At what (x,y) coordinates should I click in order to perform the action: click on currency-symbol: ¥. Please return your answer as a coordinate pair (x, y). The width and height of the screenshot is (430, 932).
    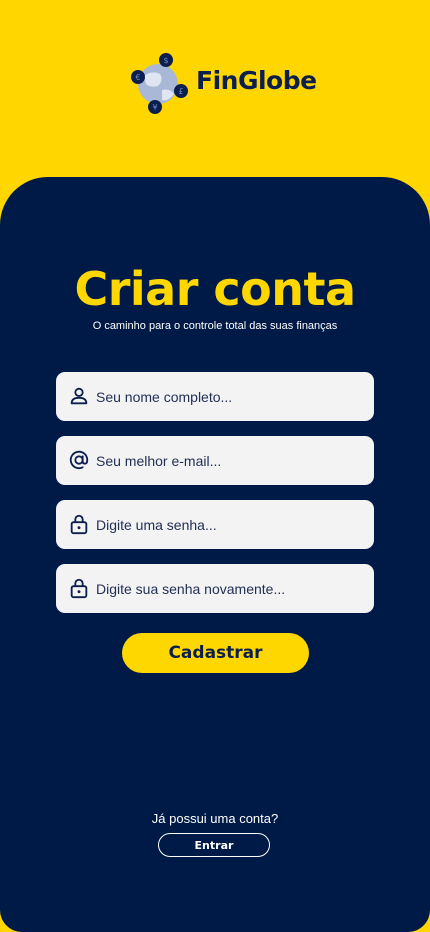
    Looking at the image, I should click on (154, 107).